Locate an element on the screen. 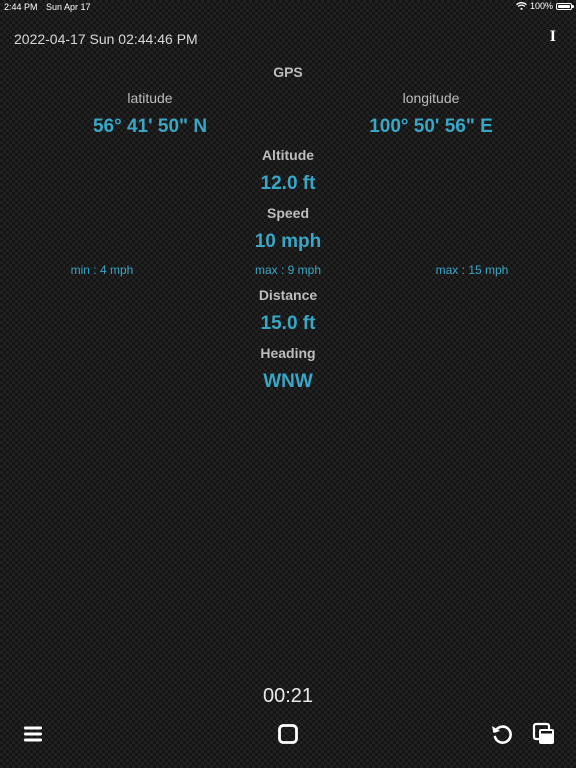 The height and width of the screenshot is (768, 576). copy-icon is located at coordinates (543, 733).